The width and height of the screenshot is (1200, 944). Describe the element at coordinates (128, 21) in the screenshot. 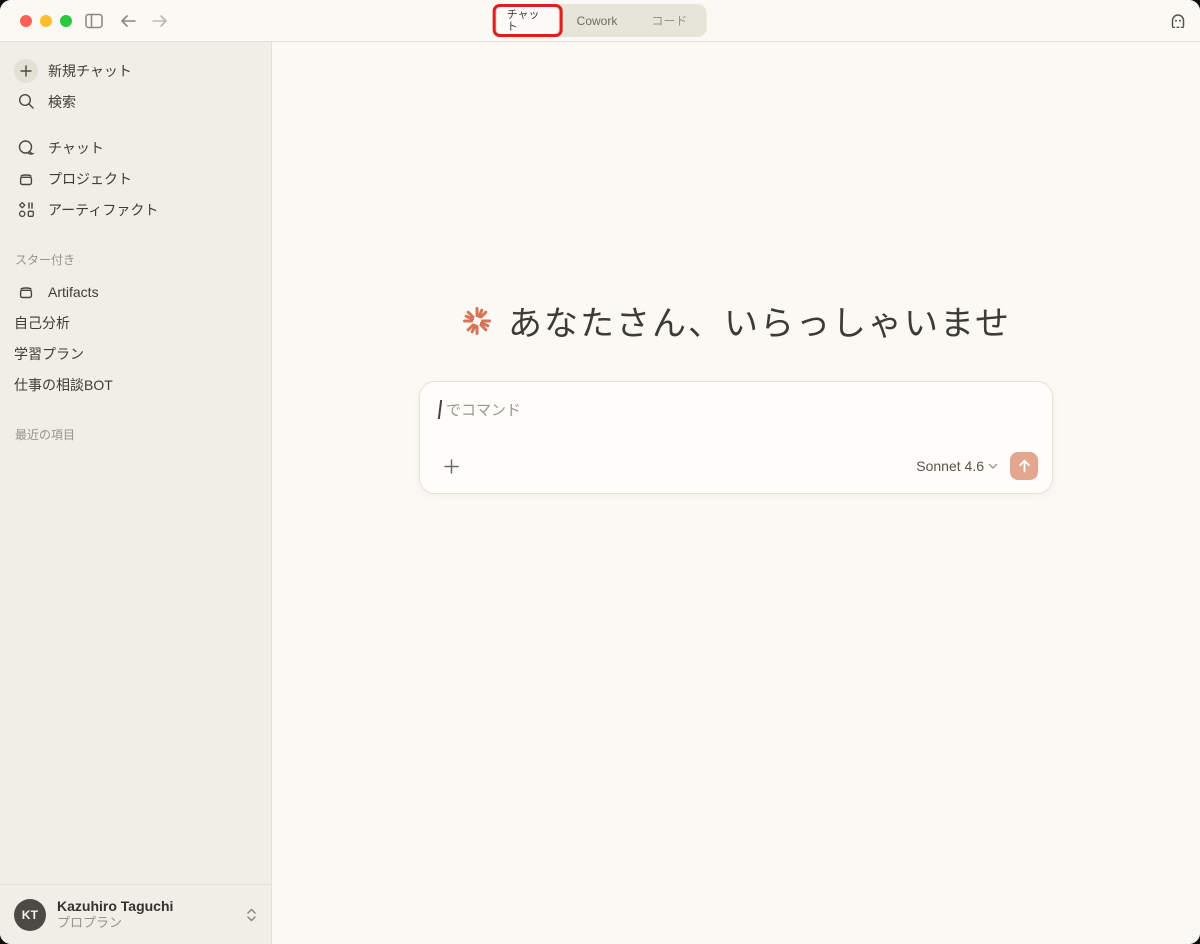

I see `back-arrow-icon` at that location.